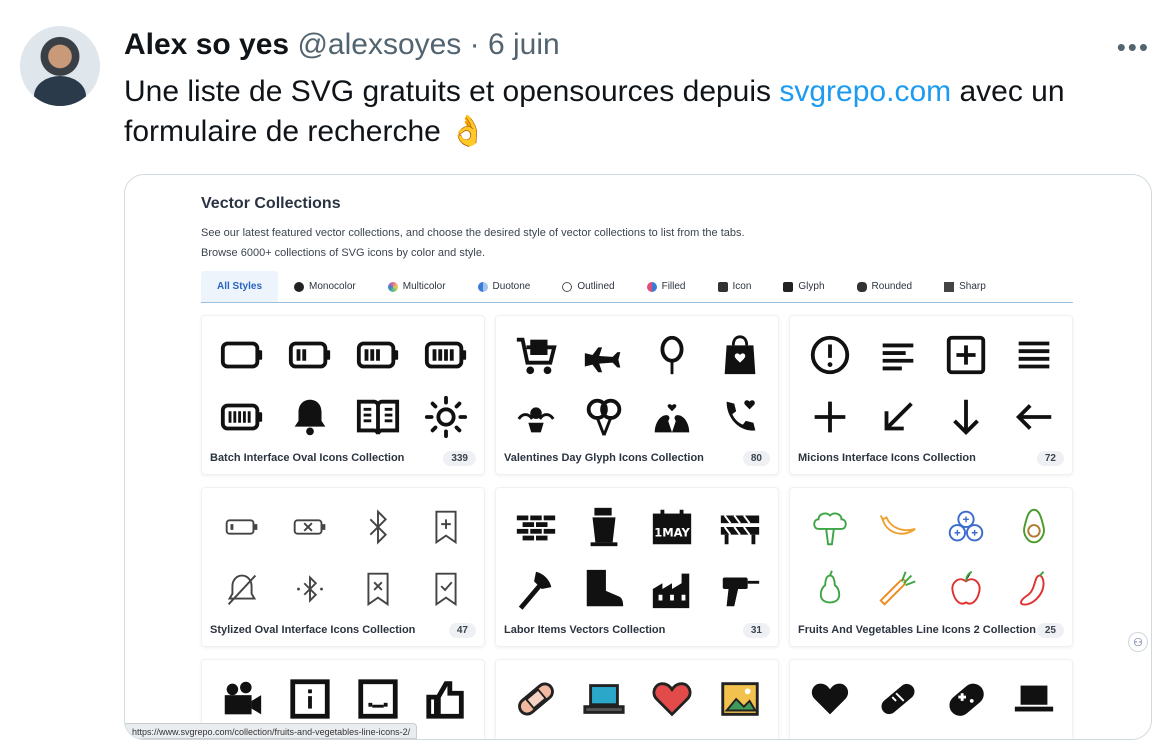 Image resolution: width=1174 pixels, height=756 pixels. What do you see at coordinates (722, 286) in the screenshot?
I see `icon-style-icon` at bounding box center [722, 286].